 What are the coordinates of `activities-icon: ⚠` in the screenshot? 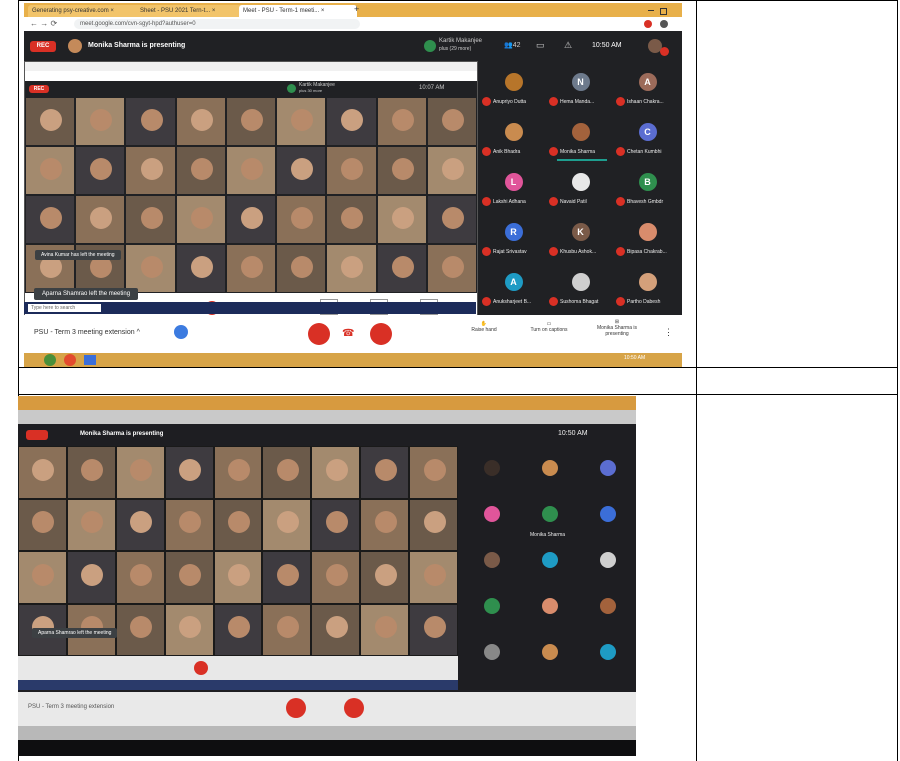 It's located at (568, 45).